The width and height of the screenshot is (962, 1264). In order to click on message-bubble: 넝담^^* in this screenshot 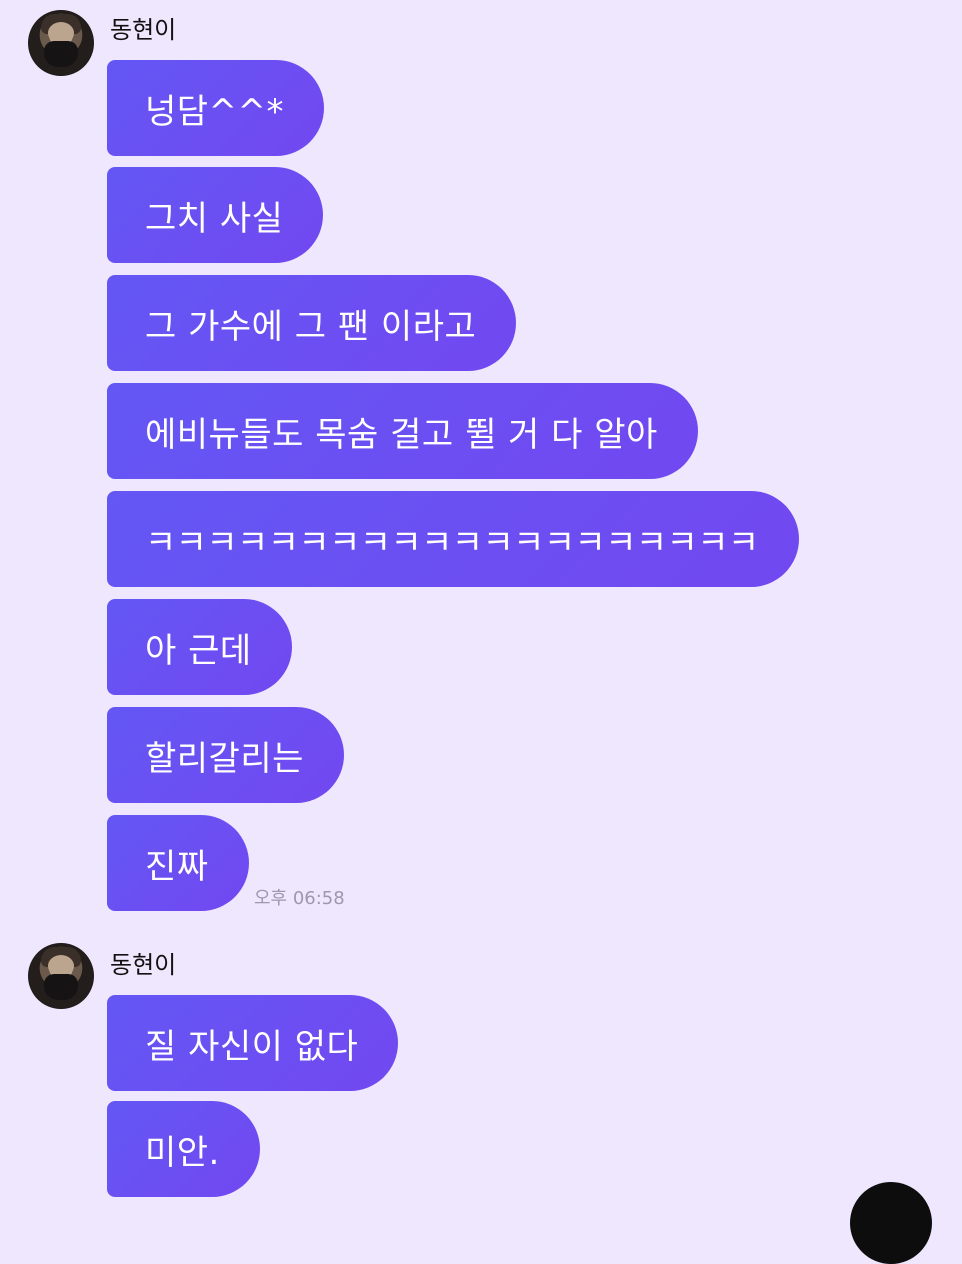, I will do `click(216, 108)`.